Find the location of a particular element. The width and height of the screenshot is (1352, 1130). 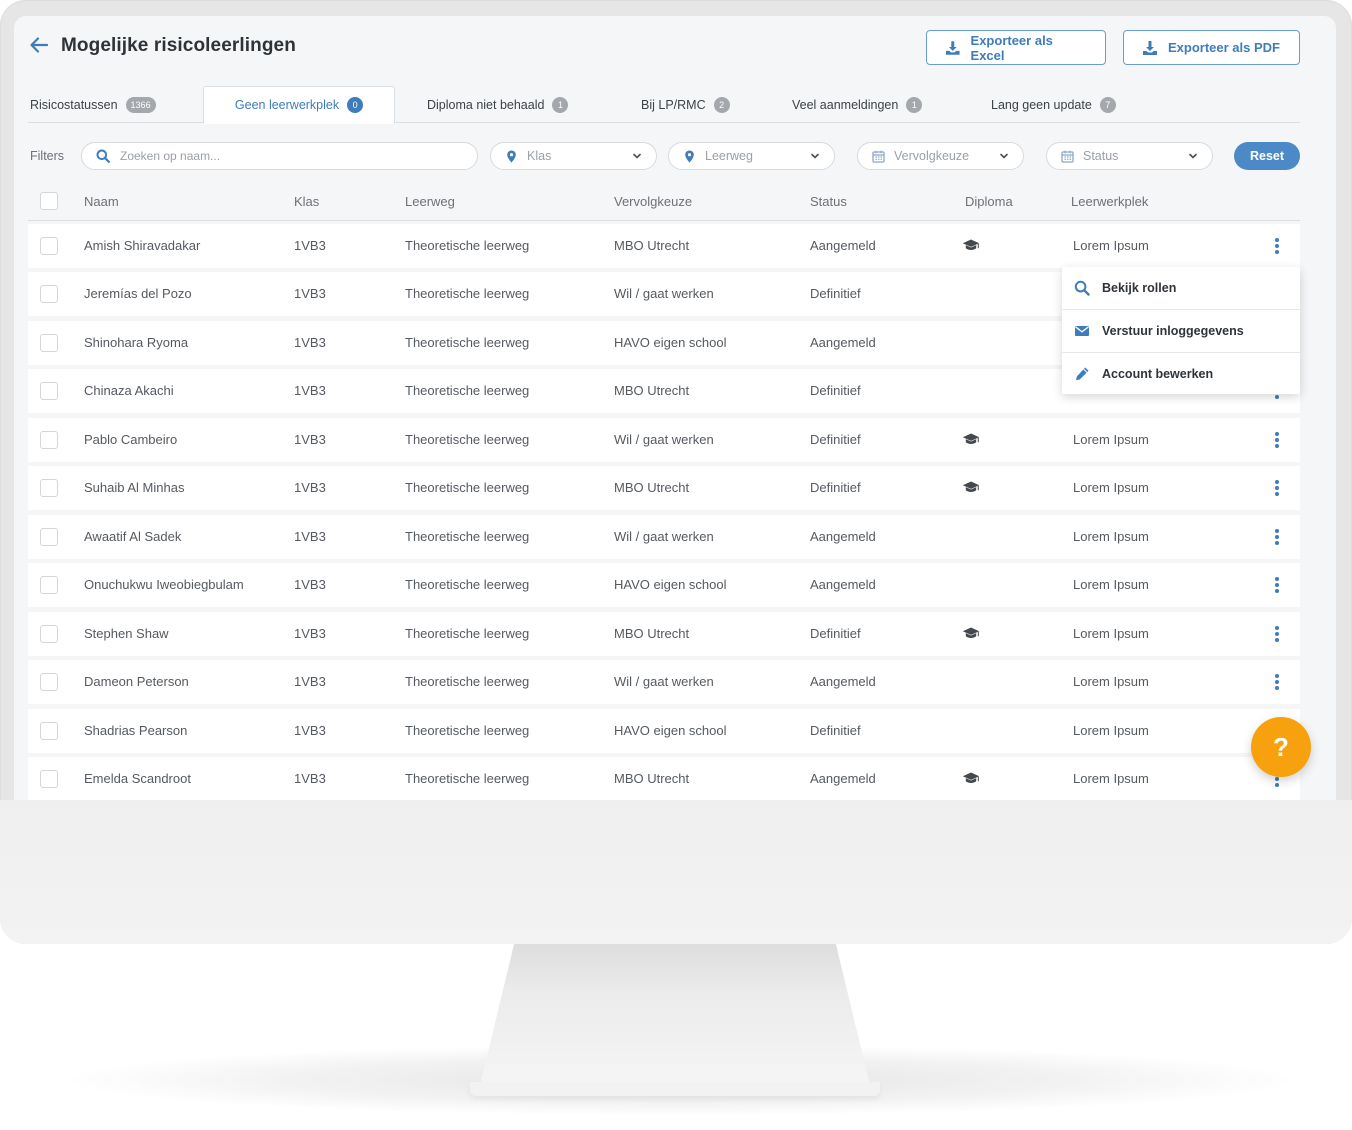

map-pin-icon is located at coordinates (689, 156).